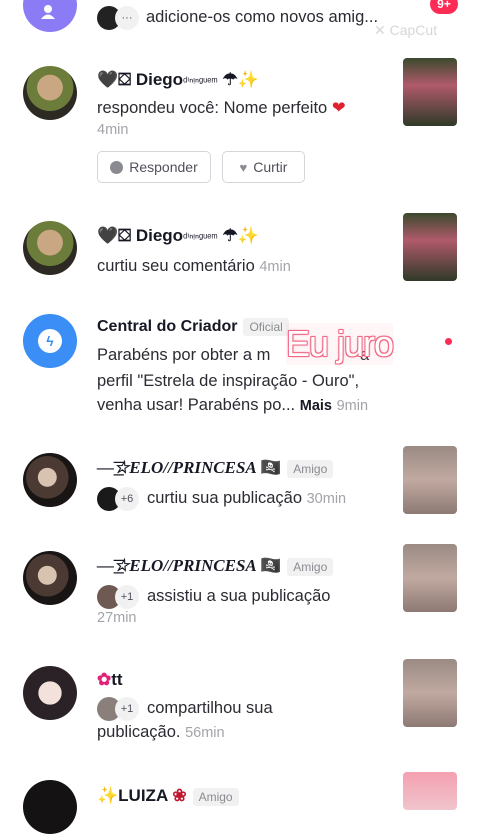 The image size is (480, 834). What do you see at coordinates (127, 18) in the screenshot?
I see `top-more-count: ···` at bounding box center [127, 18].